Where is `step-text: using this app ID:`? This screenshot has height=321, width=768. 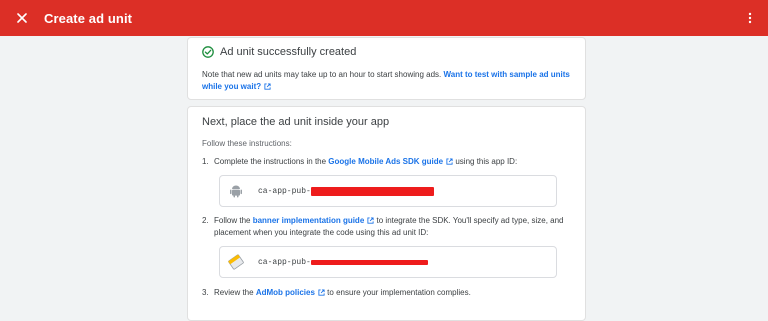
step-text: using this app ID: is located at coordinates (486, 161).